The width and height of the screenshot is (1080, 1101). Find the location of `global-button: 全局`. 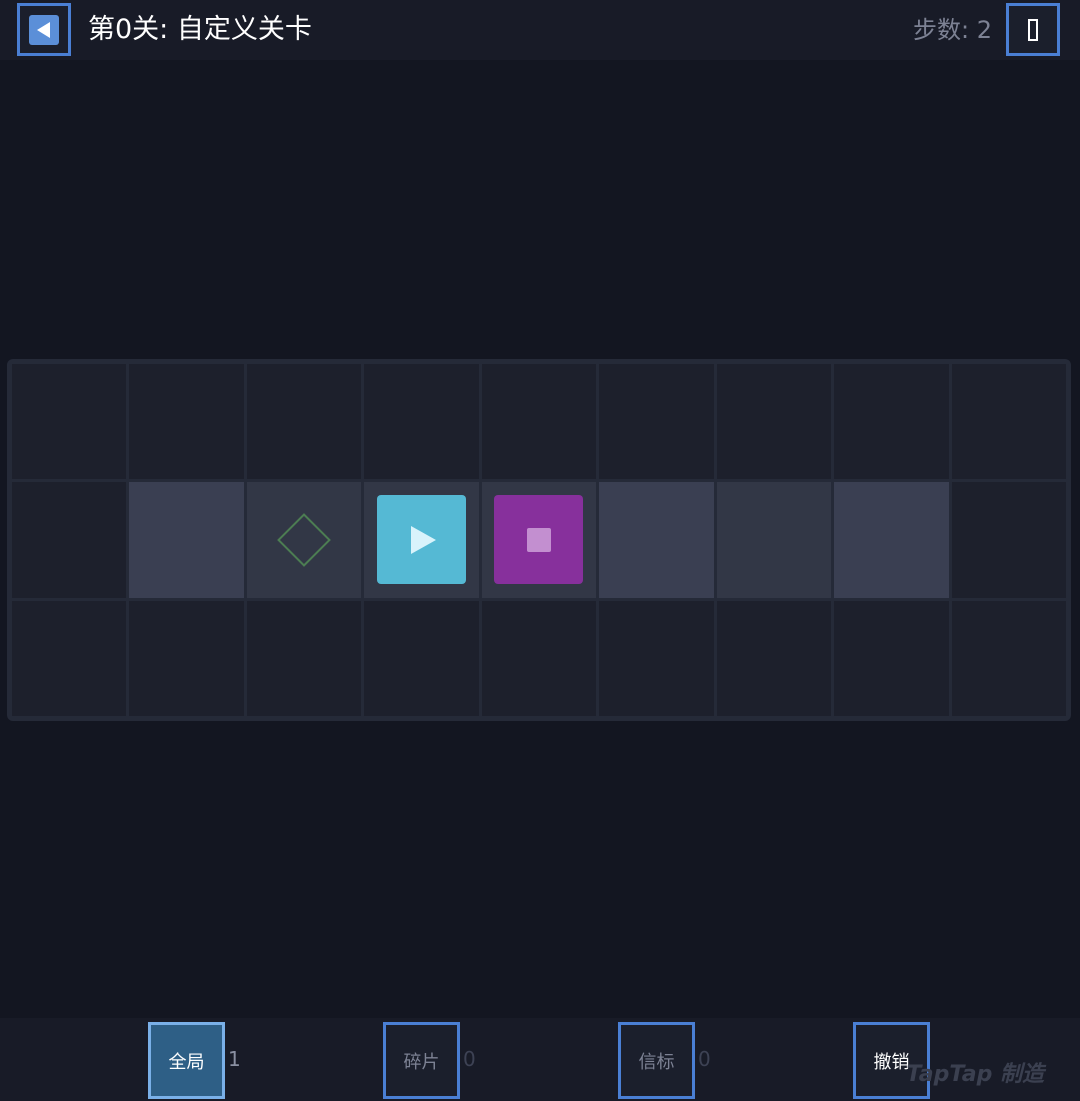

global-button: 全局 is located at coordinates (186, 1060).